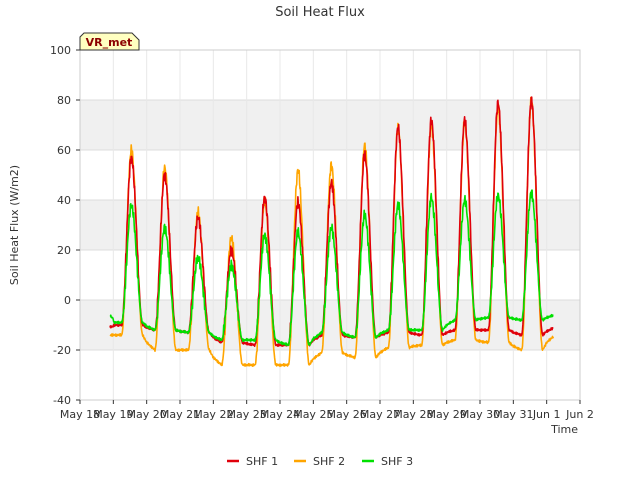  What do you see at coordinates (64, 250) in the screenshot?
I see `y-tick-label: 20` at bounding box center [64, 250].